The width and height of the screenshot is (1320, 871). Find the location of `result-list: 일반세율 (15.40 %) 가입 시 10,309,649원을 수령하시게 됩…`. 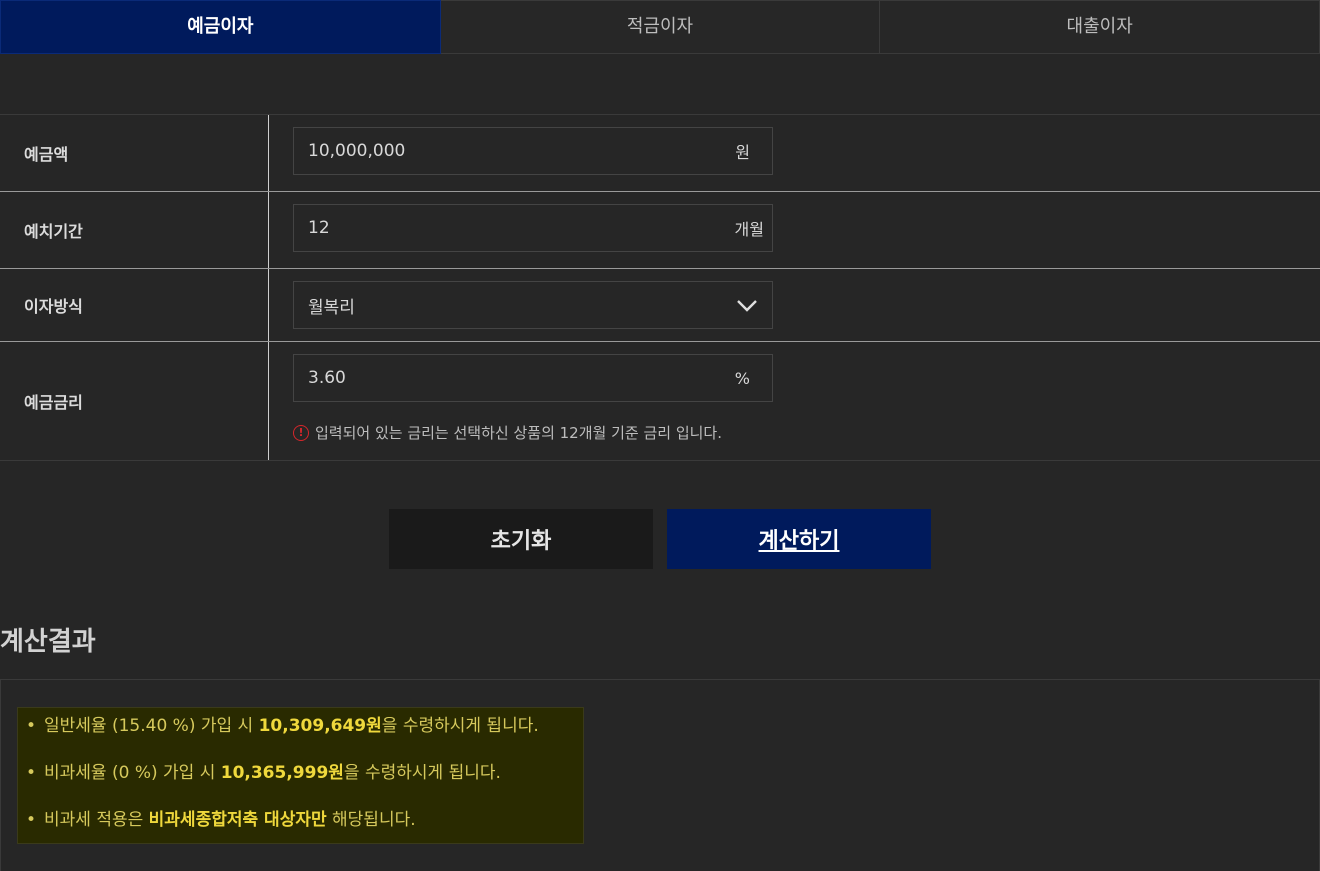

result-list: 일반세율 (15.40 %) 가입 시 10,309,649원을 수령하시게 됩… is located at coordinates (300, 775).